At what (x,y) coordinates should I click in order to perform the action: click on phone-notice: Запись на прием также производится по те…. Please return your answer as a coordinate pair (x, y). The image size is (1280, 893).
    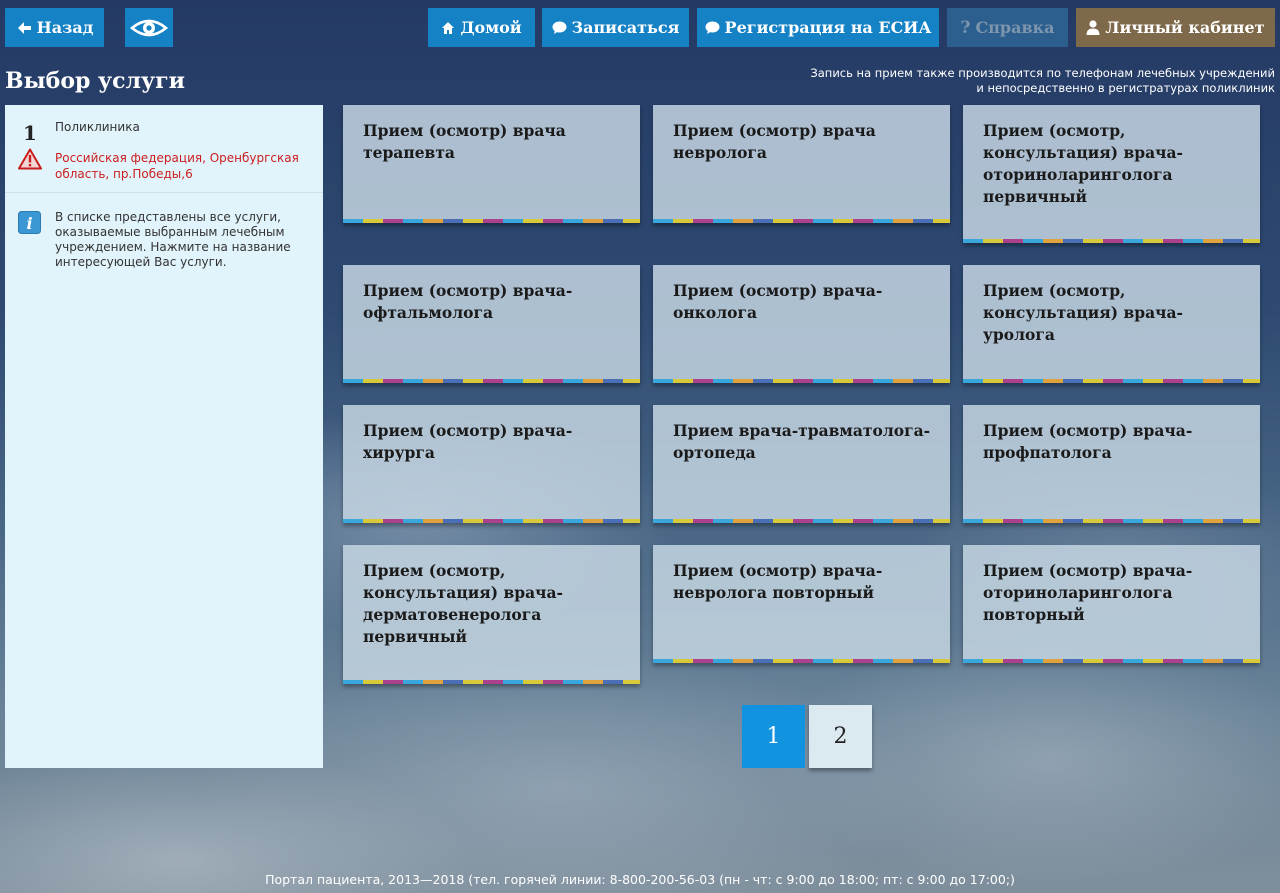
    Looking at the image, I should click on (1015, 81).